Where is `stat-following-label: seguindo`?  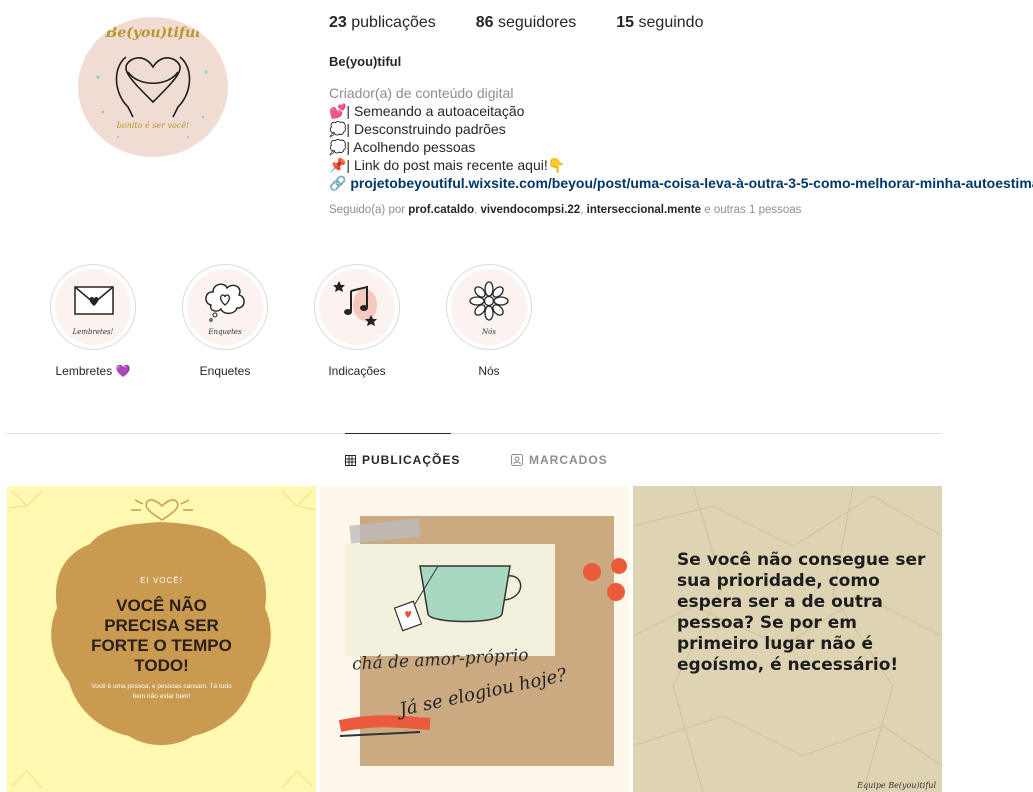 stat-following-label: seguindo is located at coordinates (671, 22).